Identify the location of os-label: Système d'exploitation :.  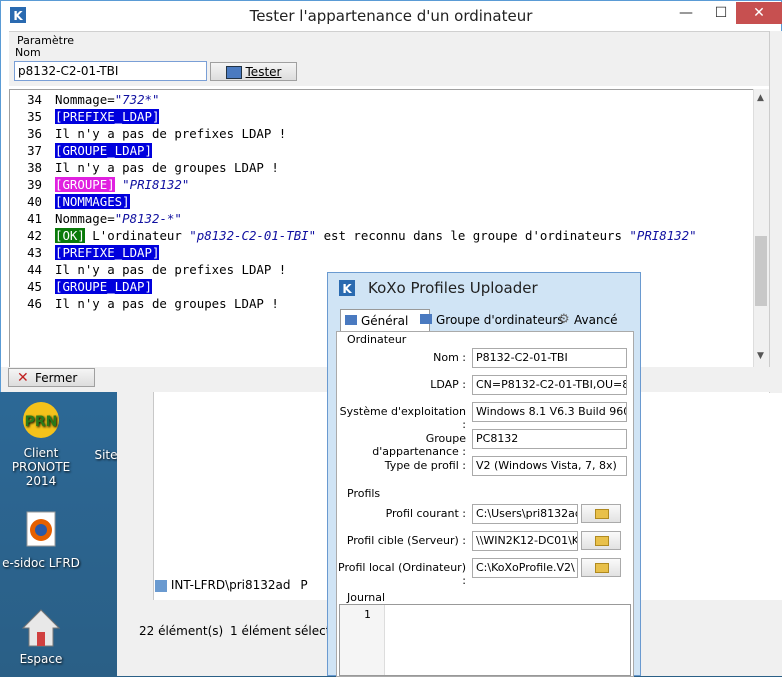
(402, 418).